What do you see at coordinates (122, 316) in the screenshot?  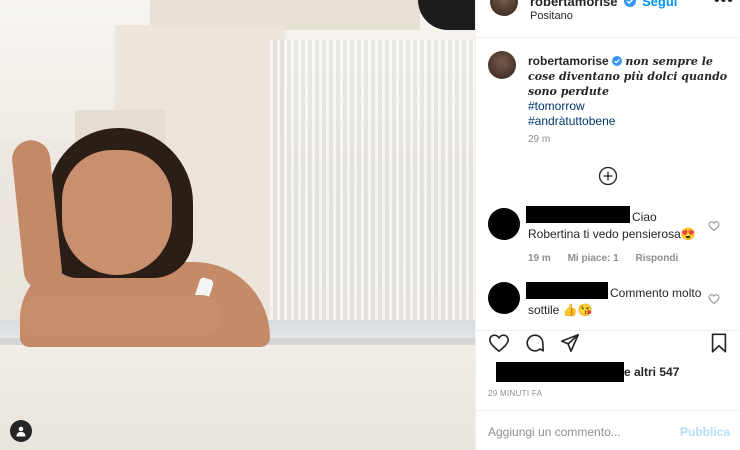 I see `person-forearm` at bounding box center [122, 316].